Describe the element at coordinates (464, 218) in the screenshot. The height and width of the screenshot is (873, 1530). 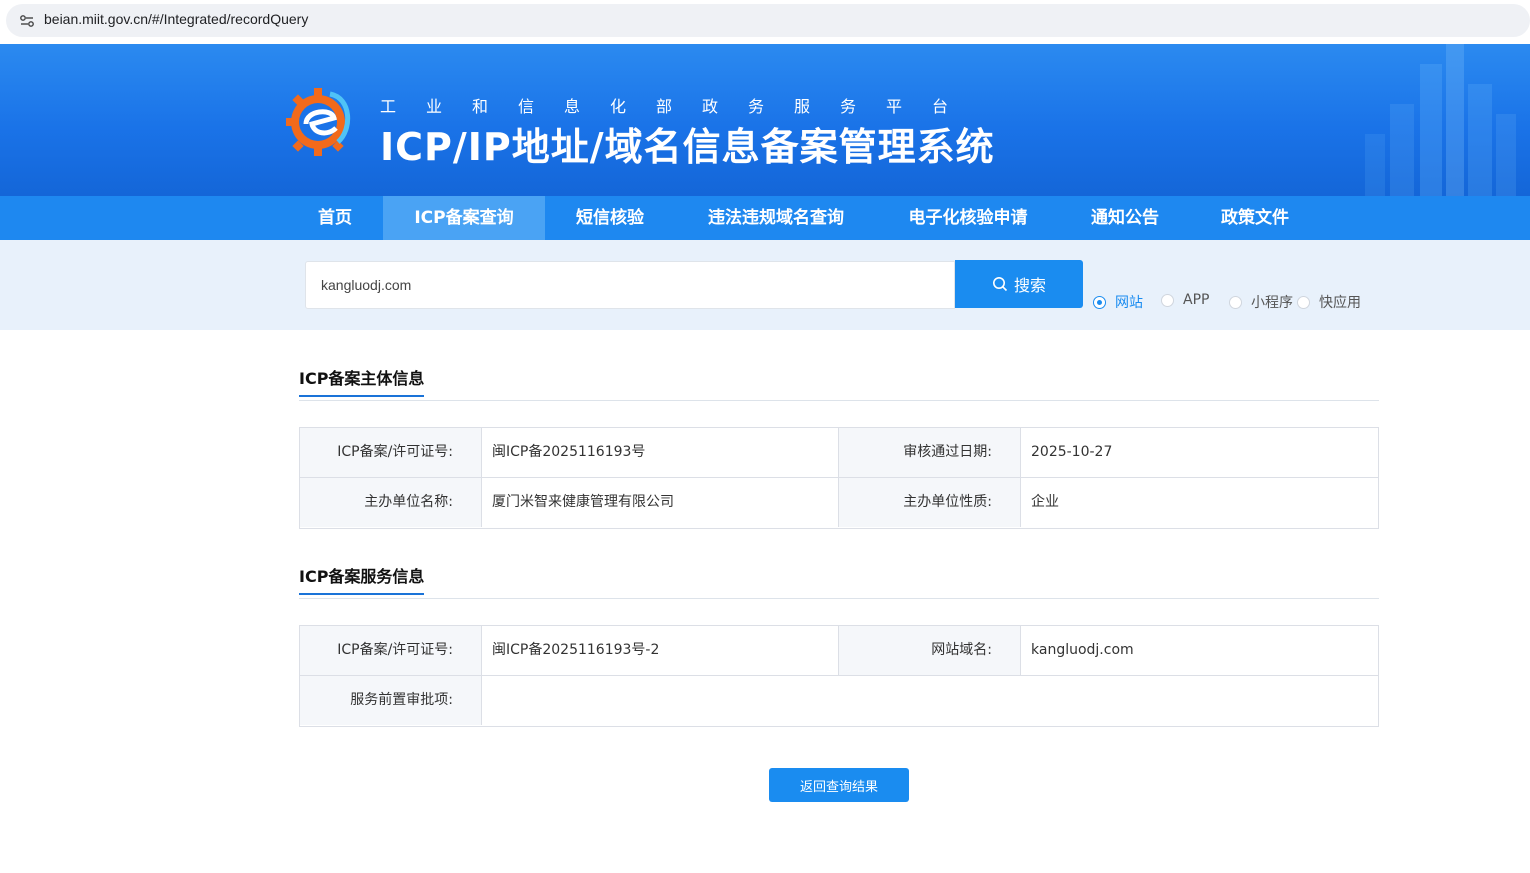
I see `nav-item-icp-query: ICP备案查询` at that location.